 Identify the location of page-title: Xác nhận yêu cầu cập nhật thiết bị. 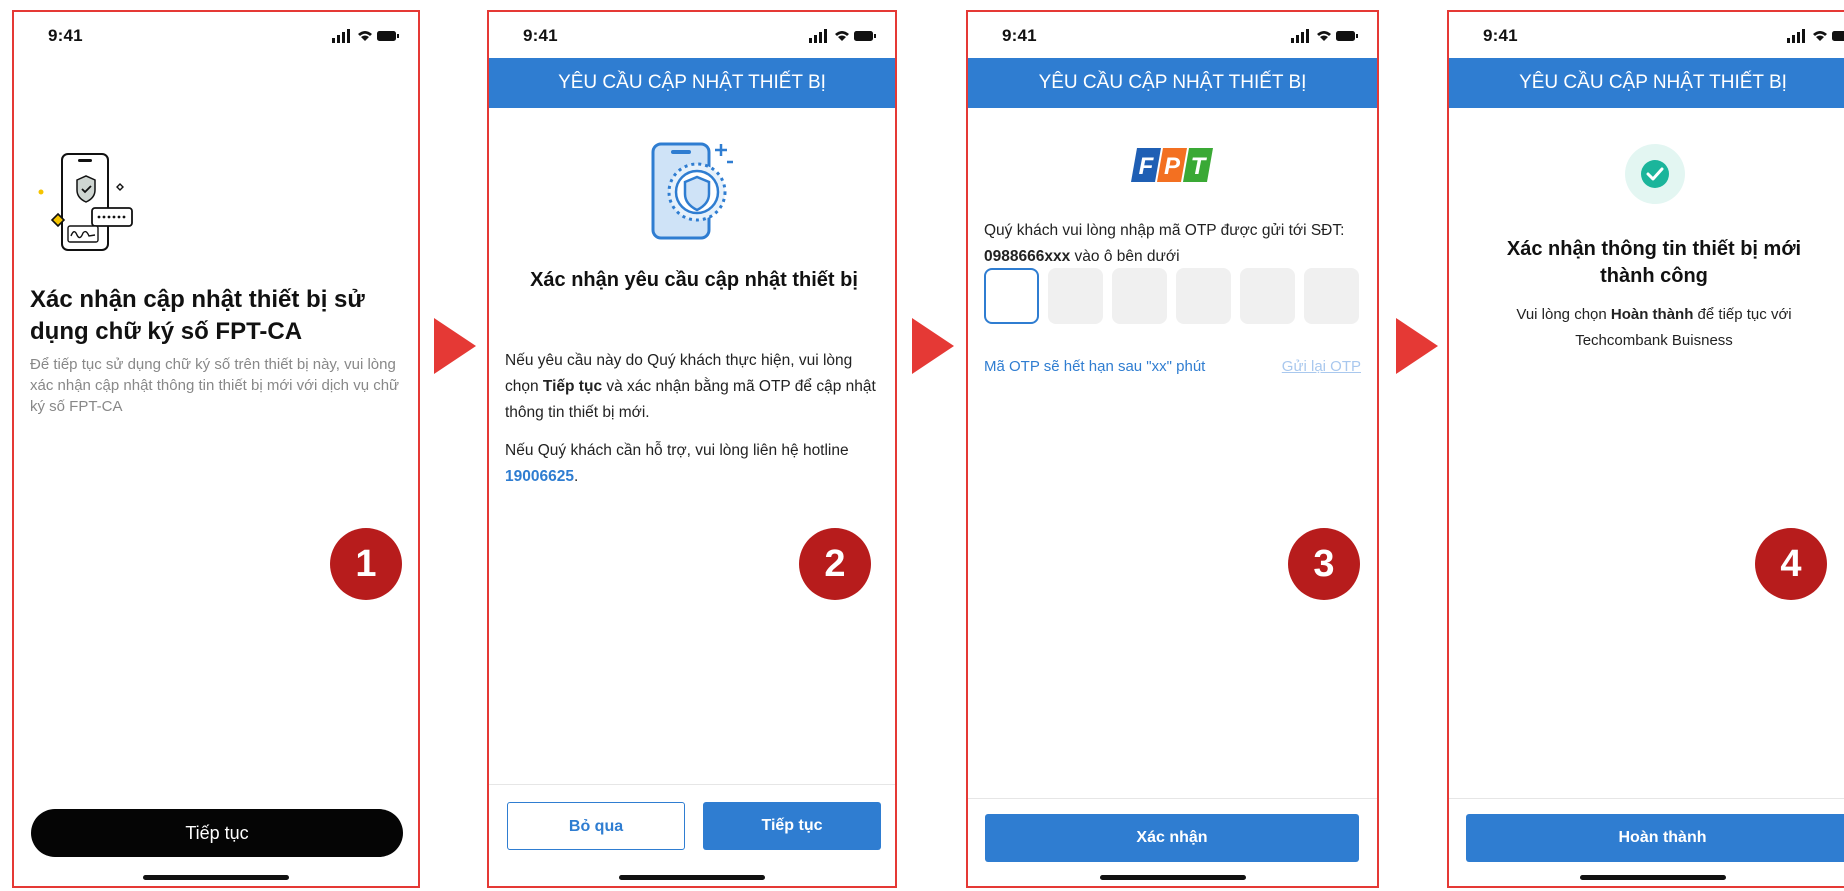
(694, 280).